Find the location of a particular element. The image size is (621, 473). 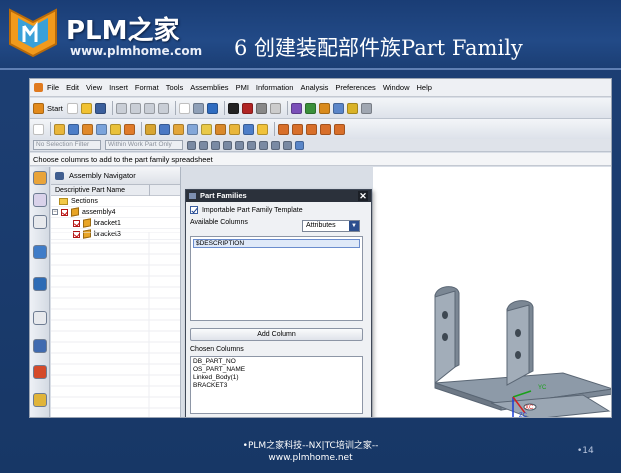

tools-icon is located at coordinates (366, 108).